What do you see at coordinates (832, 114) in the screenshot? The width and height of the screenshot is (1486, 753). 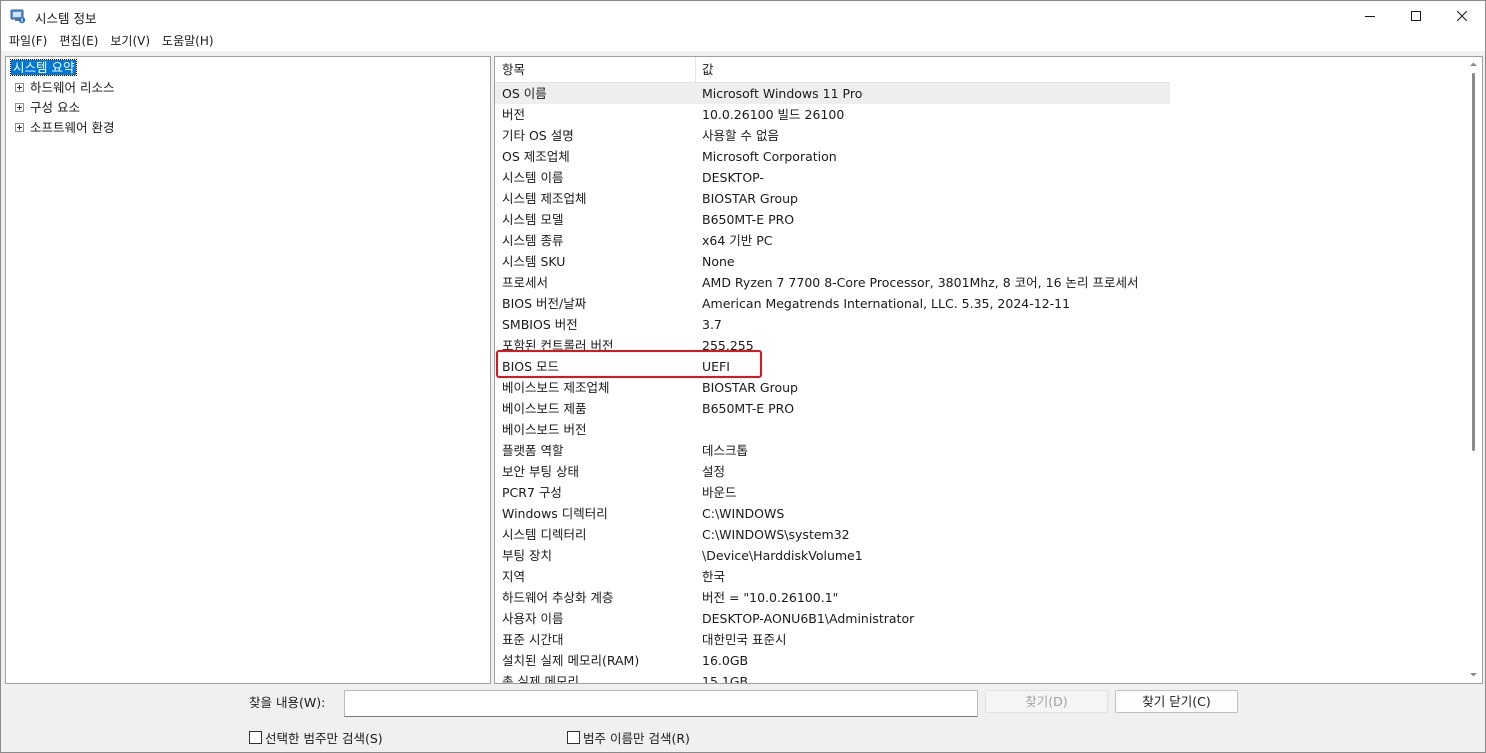 I see `table-row: 버전 10.0.26100 빌드 26100` at bounding box center [832, 114].